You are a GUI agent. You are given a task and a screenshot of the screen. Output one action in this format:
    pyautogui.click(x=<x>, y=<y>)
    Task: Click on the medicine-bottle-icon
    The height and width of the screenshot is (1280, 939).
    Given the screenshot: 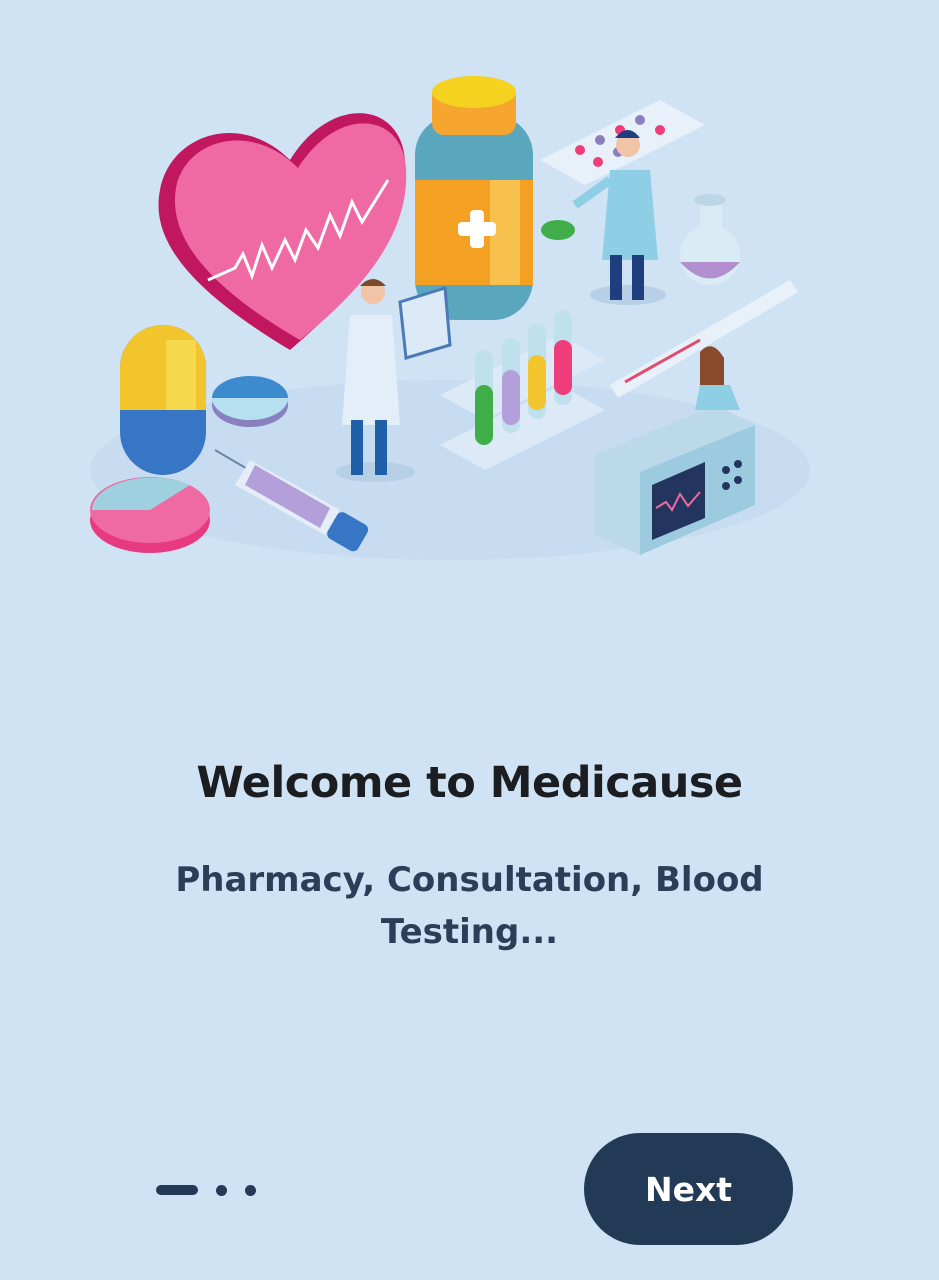 What is the action you would take?
    pyautogui.click(x=474, y=198)
    